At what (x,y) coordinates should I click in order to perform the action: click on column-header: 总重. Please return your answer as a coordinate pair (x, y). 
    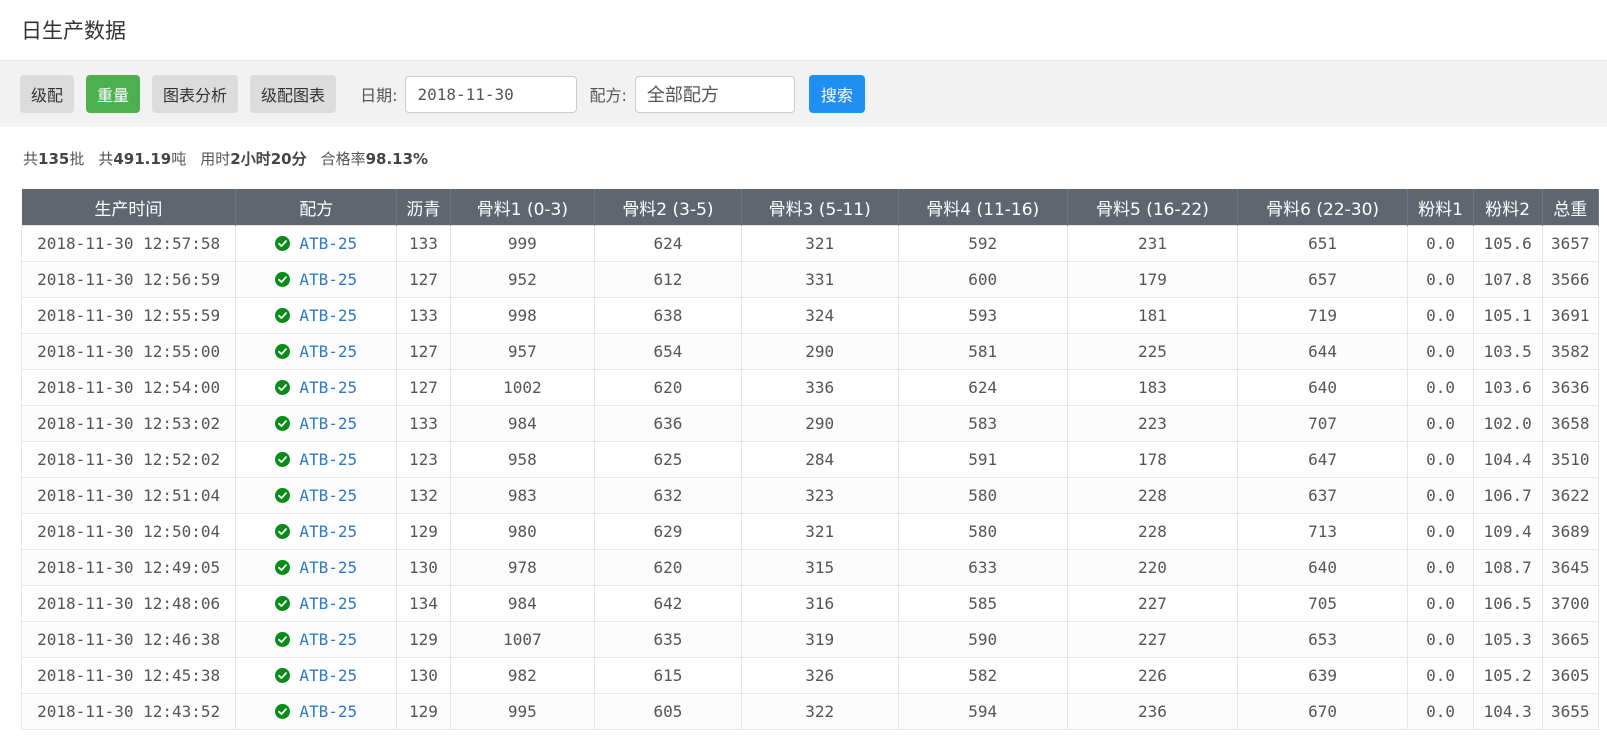
    Looking at the image, I should click on (1571, 207).